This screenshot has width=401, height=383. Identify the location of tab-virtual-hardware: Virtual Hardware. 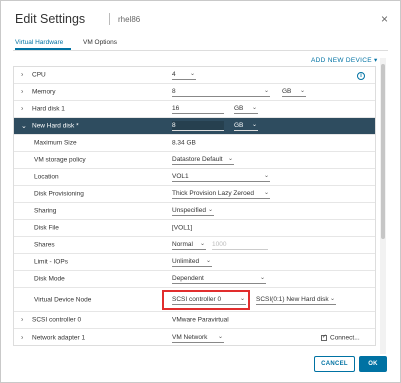
(39, 42).